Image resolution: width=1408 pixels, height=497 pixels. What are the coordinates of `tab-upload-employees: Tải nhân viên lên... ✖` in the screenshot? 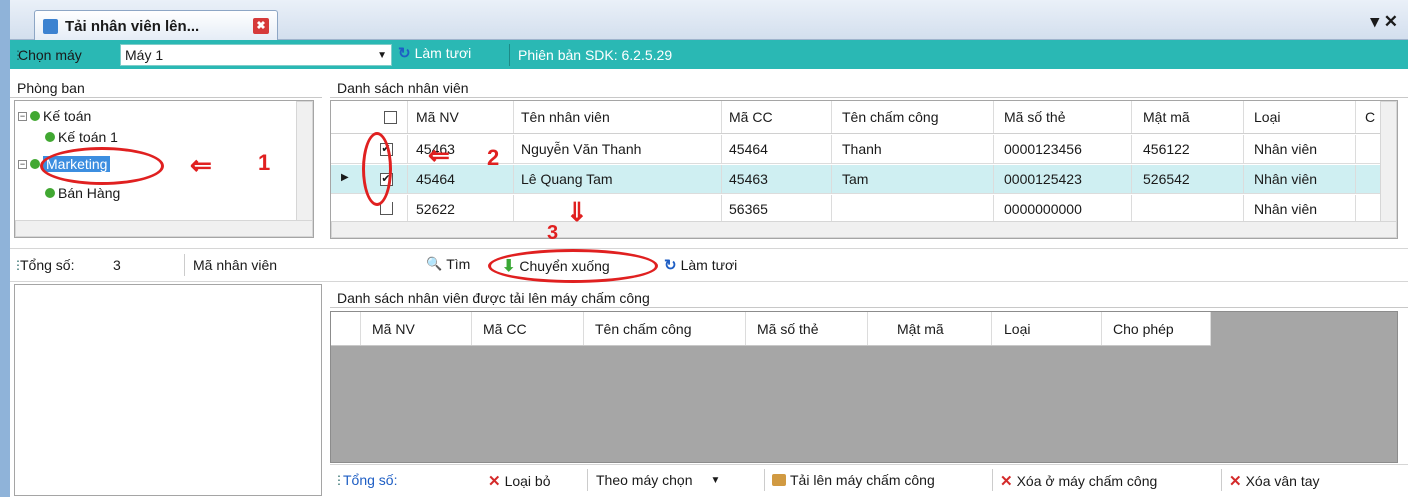 It's located at (156, 25).